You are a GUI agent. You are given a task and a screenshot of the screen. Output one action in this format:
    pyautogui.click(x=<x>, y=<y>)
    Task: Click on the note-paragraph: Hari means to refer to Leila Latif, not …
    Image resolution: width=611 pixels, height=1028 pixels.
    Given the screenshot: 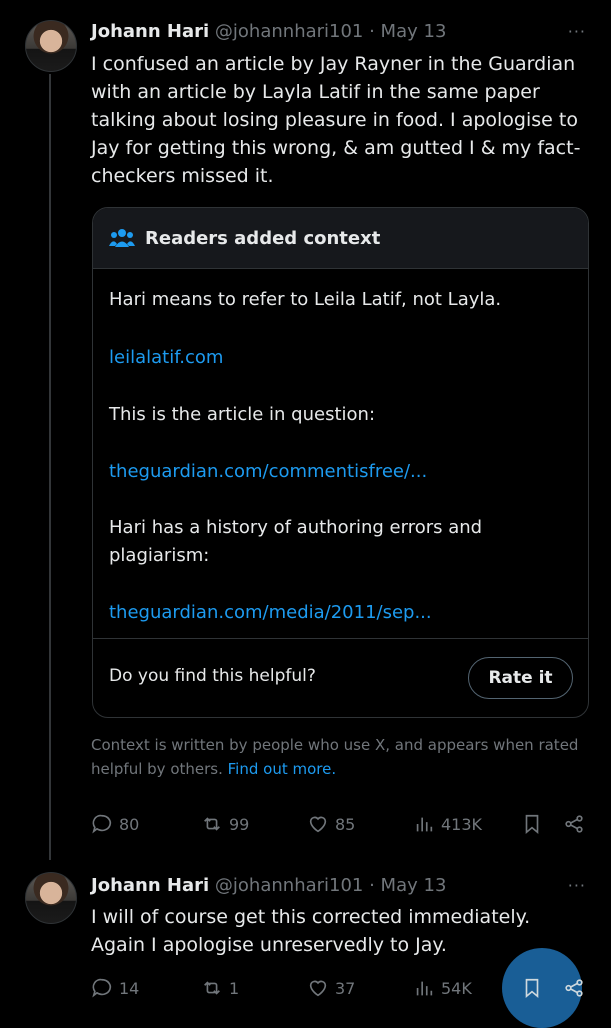 What is the action you would take?
    pyautogui.click(x=305, y=299)
    